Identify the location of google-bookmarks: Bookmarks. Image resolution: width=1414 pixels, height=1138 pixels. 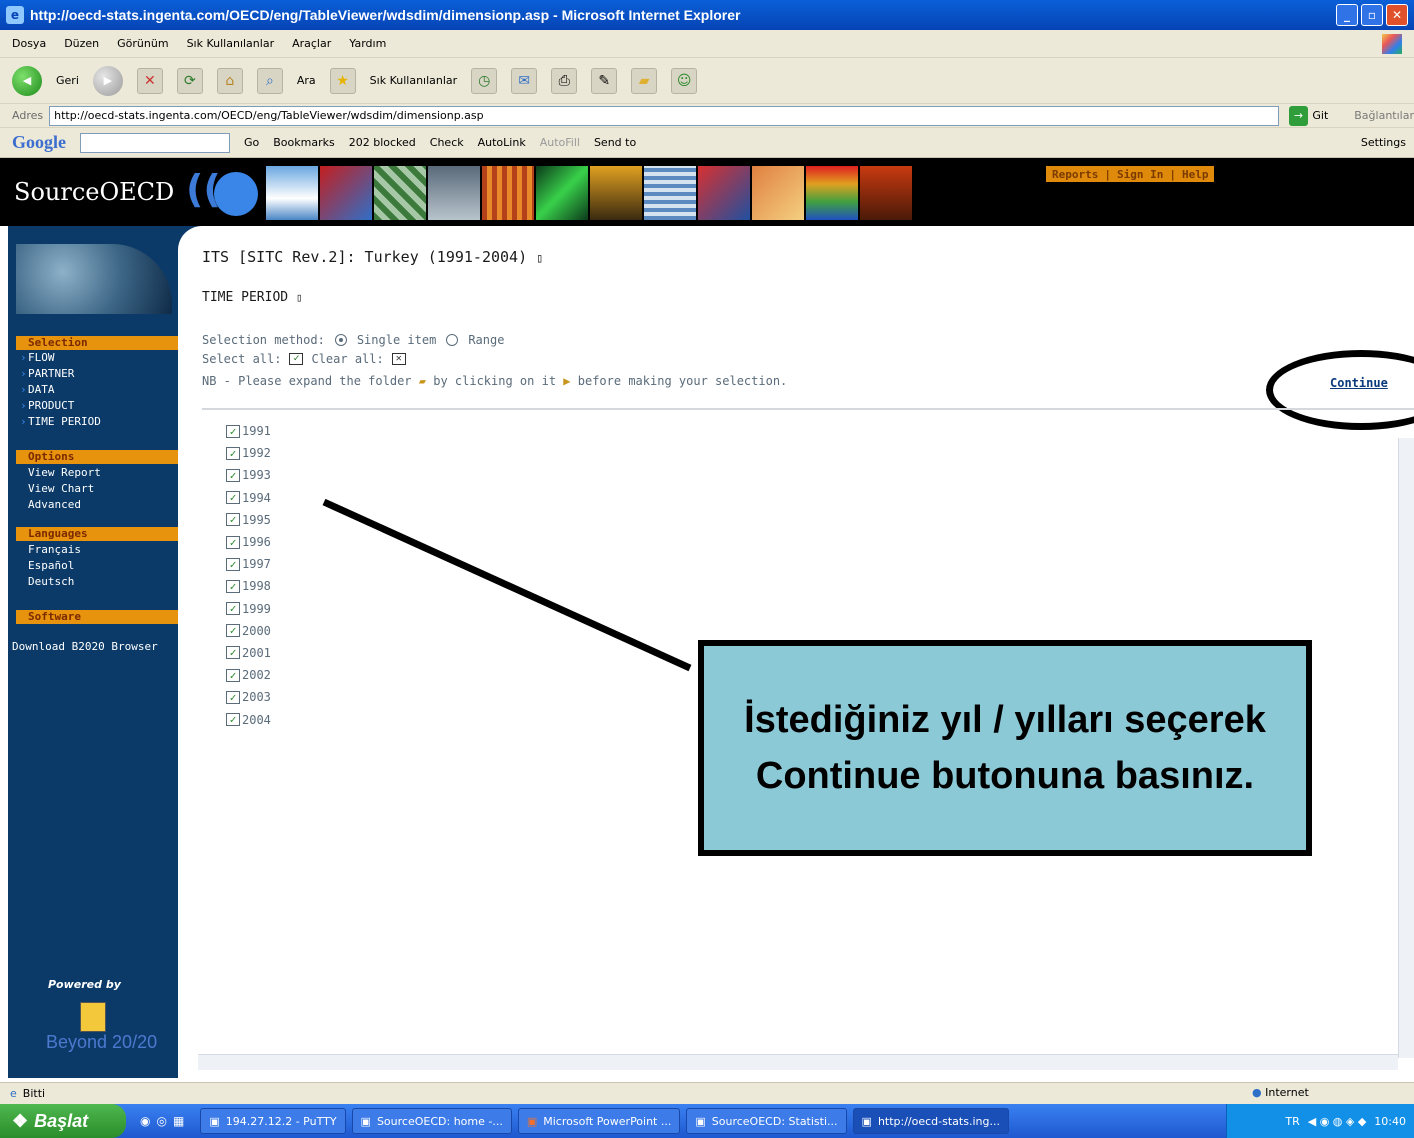
(303, 142).